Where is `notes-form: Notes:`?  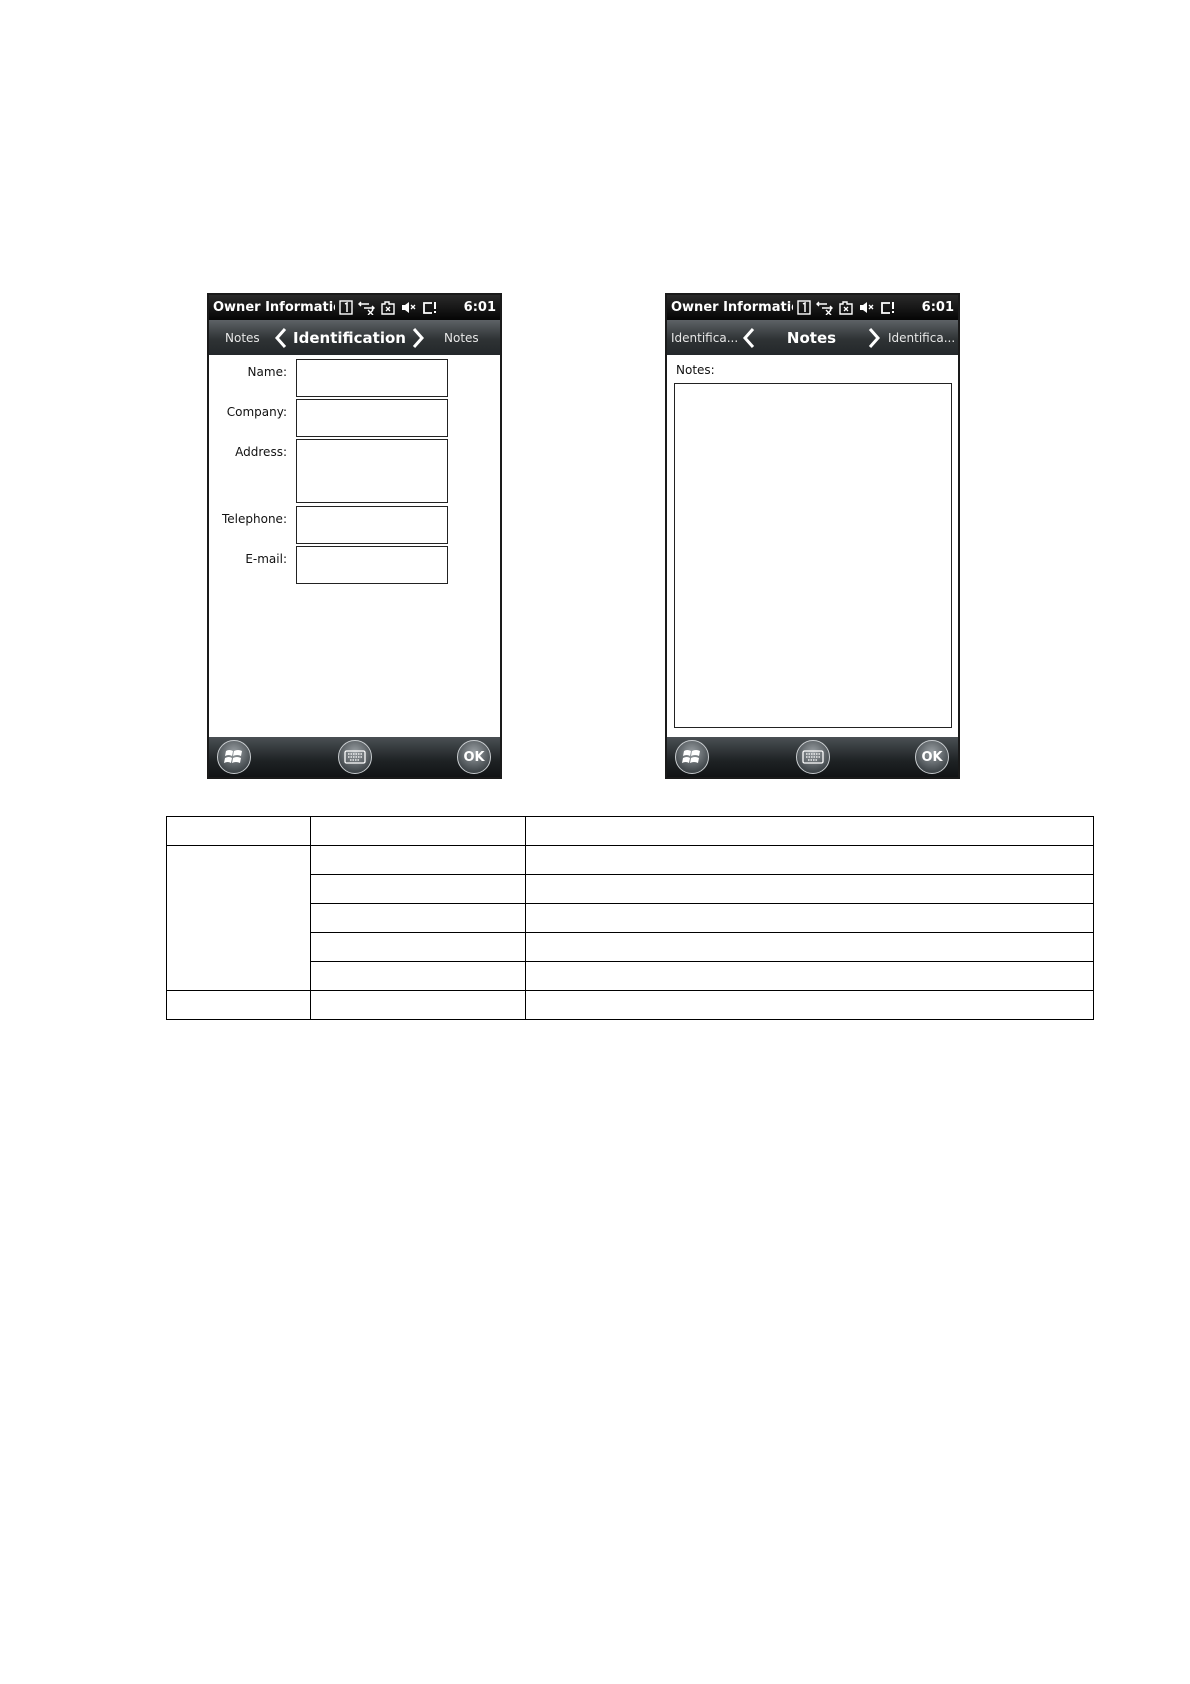
notes-form: Notes: is located at coordinates (812, 546).